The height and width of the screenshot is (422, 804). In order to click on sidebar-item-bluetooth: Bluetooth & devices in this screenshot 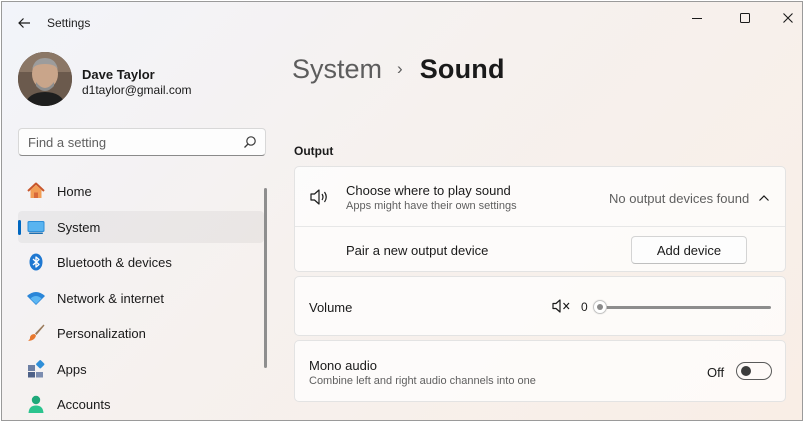, I will do `click(141, 262)`.